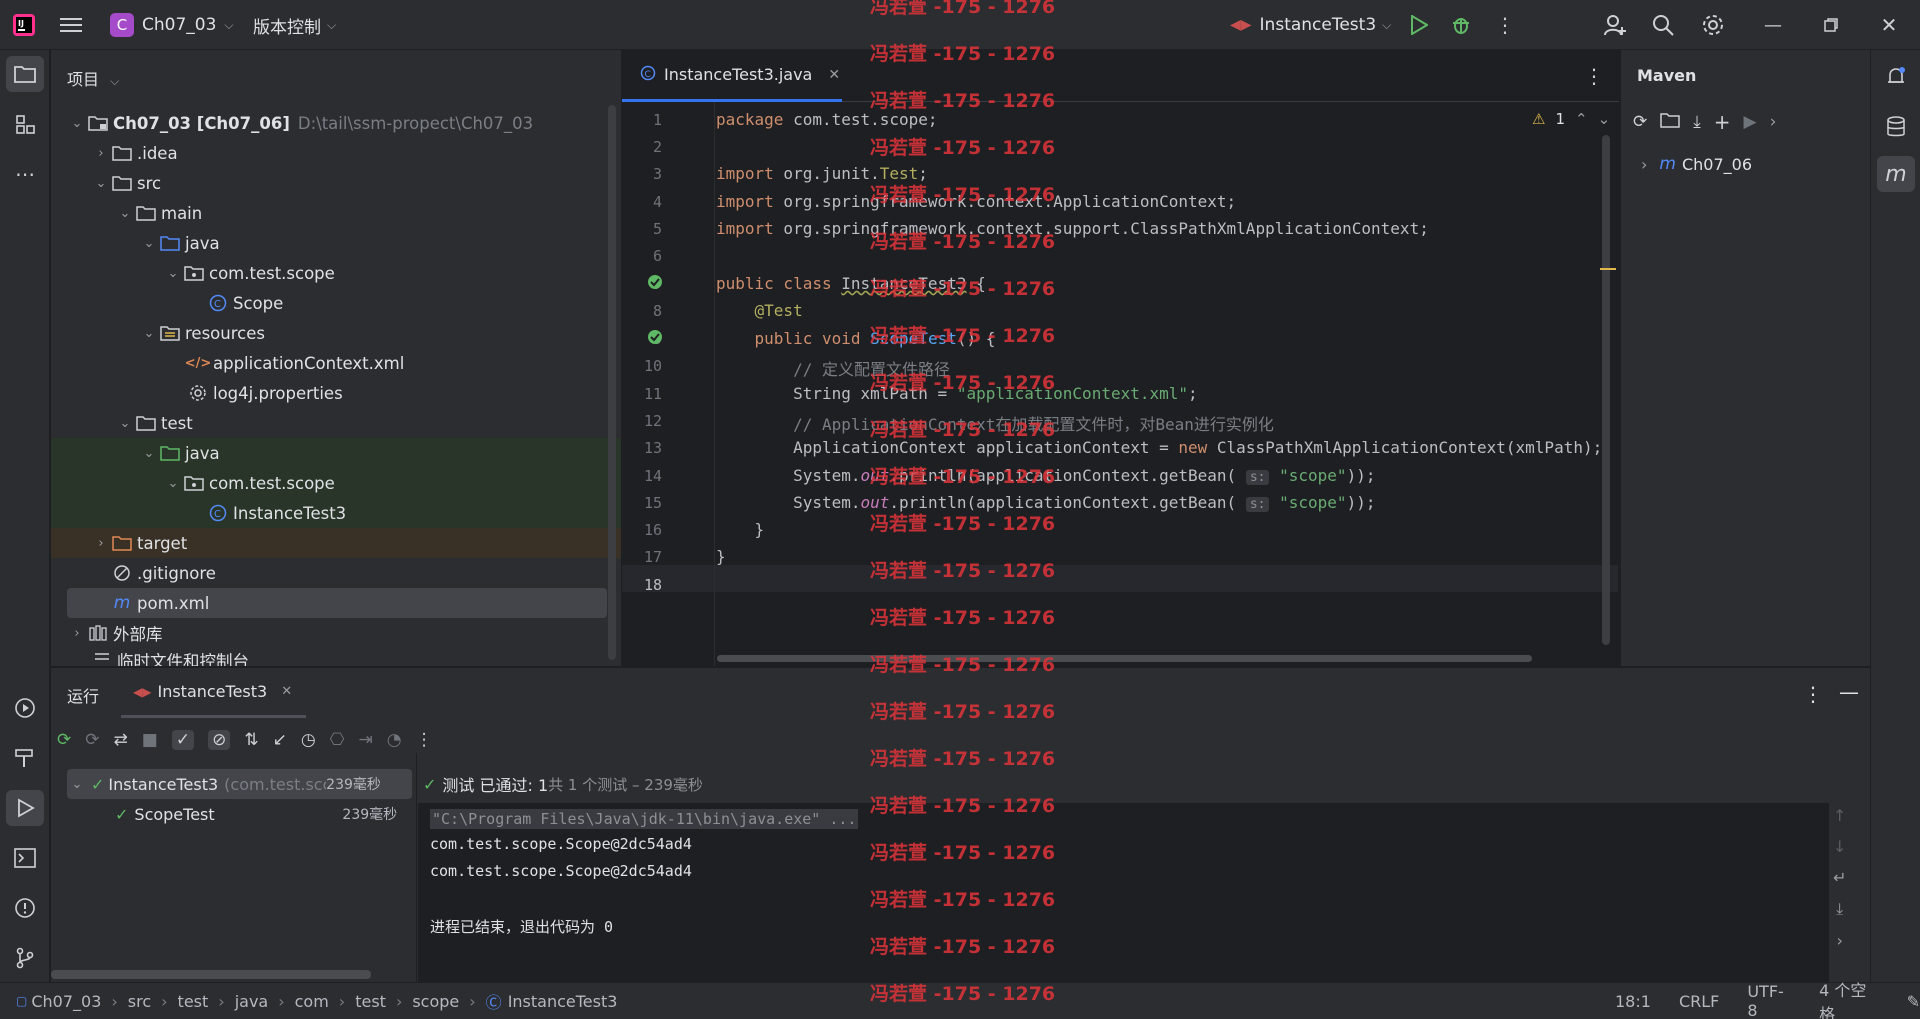 The image size is (1920, 1019). I want to click on editor-vertical-scrollbar, so click(1606, 390).